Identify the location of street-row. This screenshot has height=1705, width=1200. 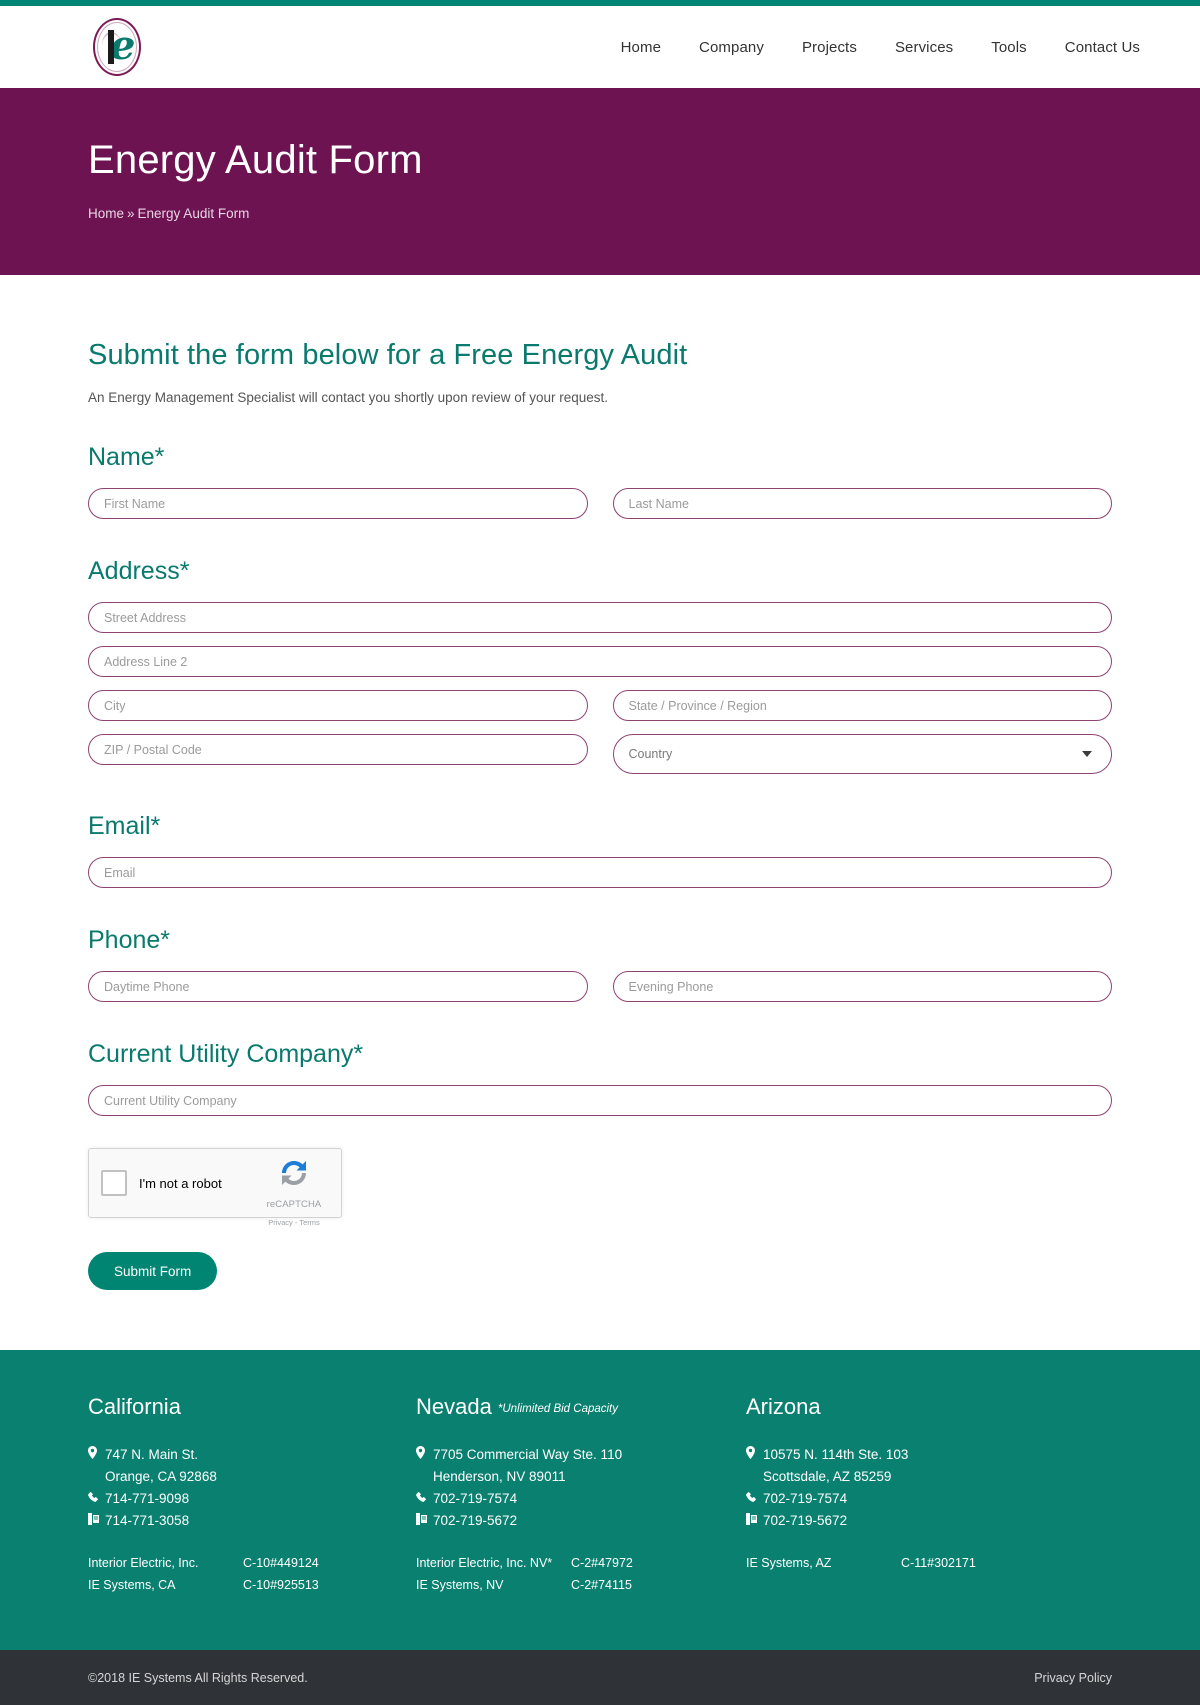
(600, 617).